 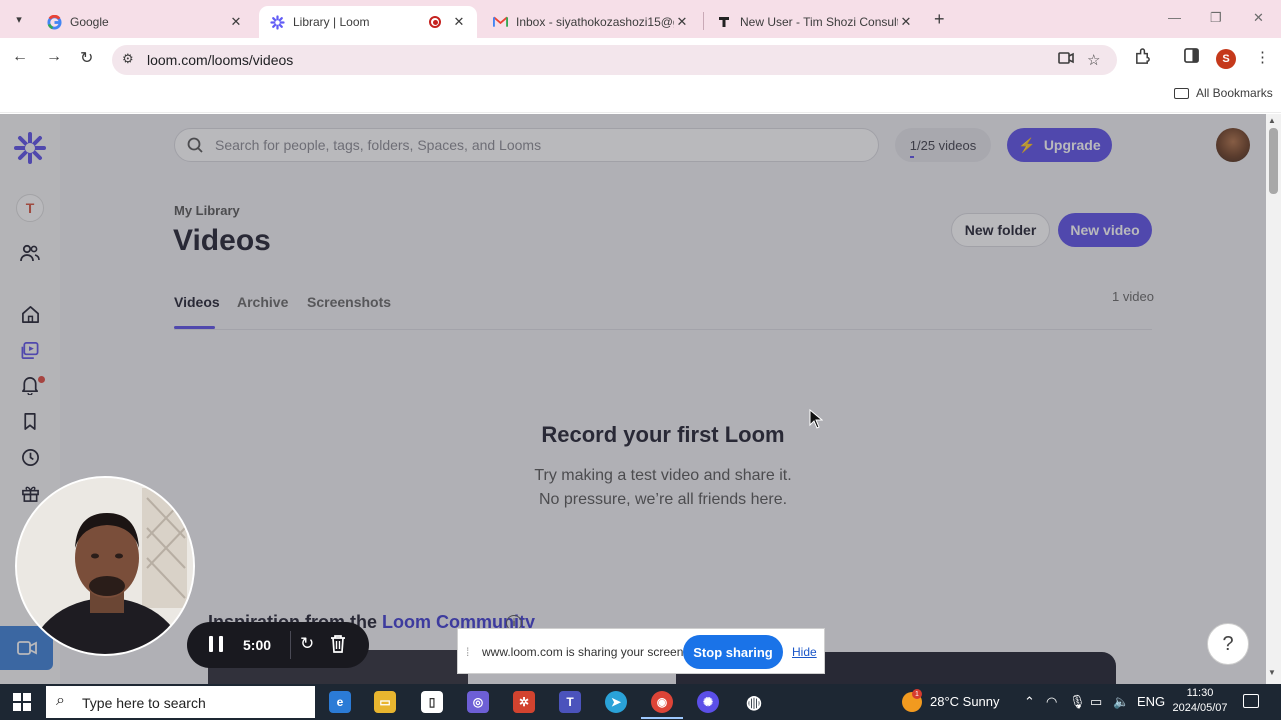 I want to click on telegram-icon: ➤, so click(x=616, y=702).